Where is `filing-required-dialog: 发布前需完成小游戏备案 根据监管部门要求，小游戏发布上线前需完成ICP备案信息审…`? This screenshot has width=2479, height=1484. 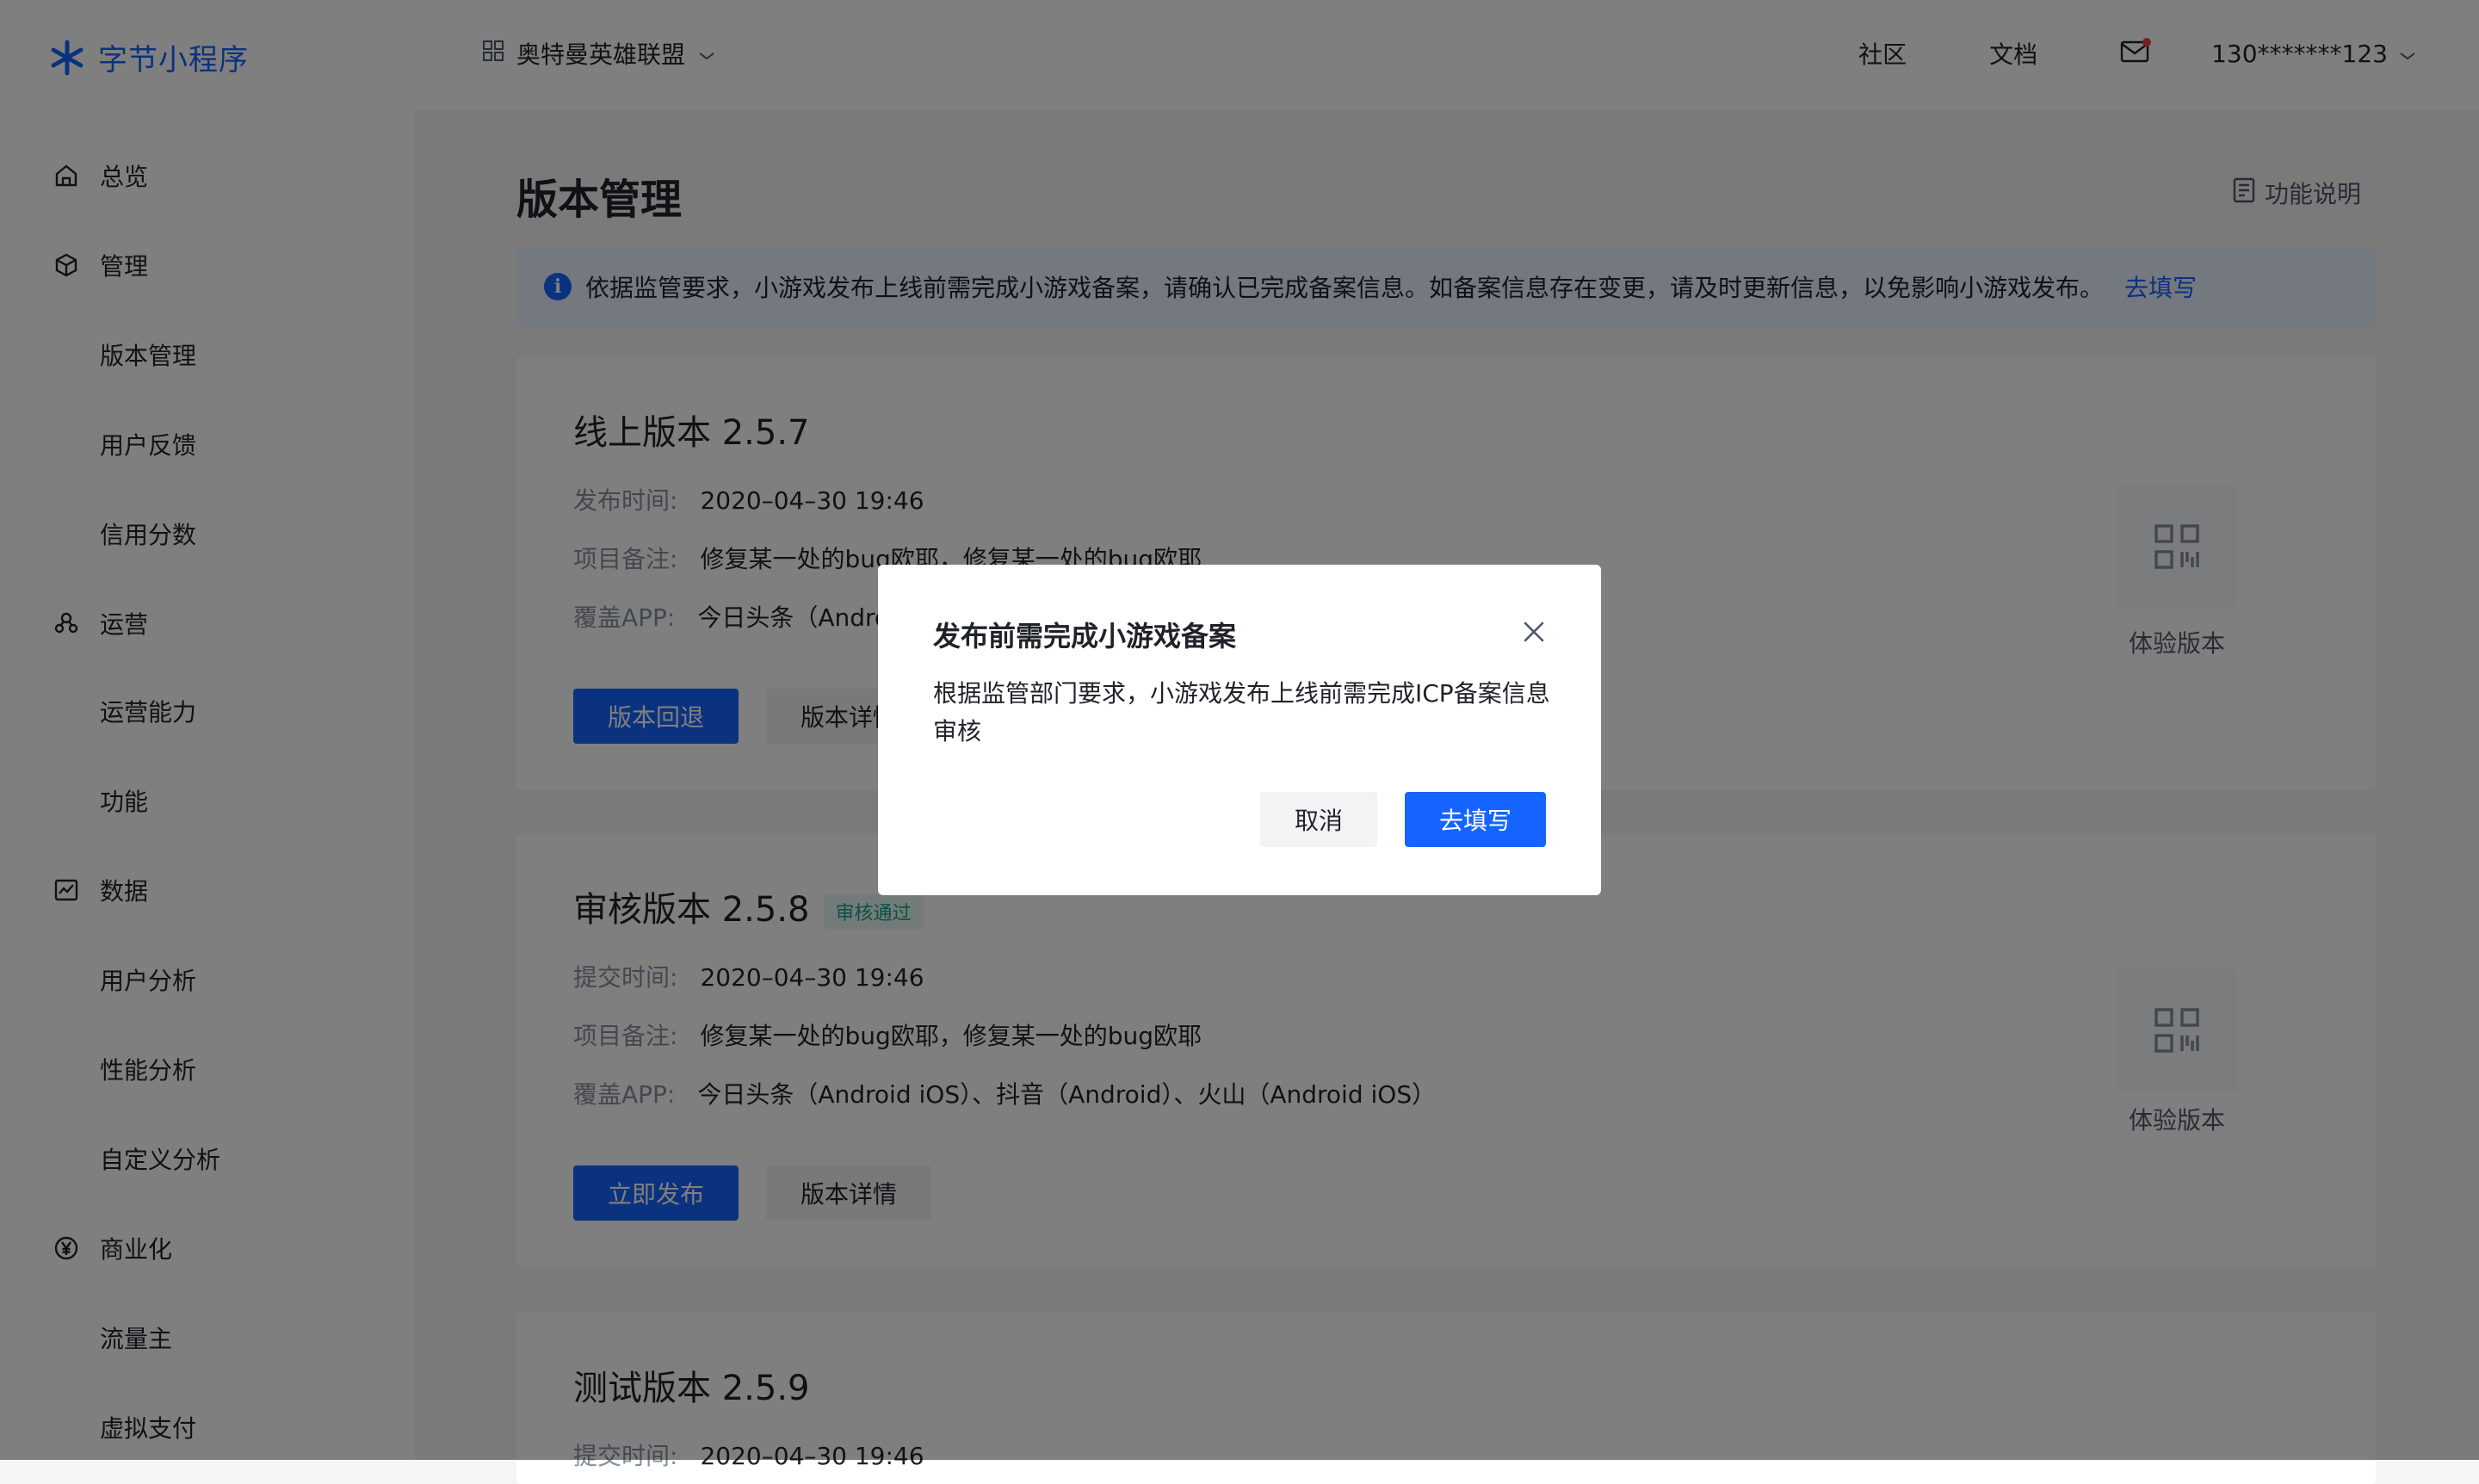 filing-required-dialog: 发布前需完成小游戏备案 根据监管部门要求，小游戏发布上线前需完成ICP备案信息审… is located at coordinates (1239, 730).